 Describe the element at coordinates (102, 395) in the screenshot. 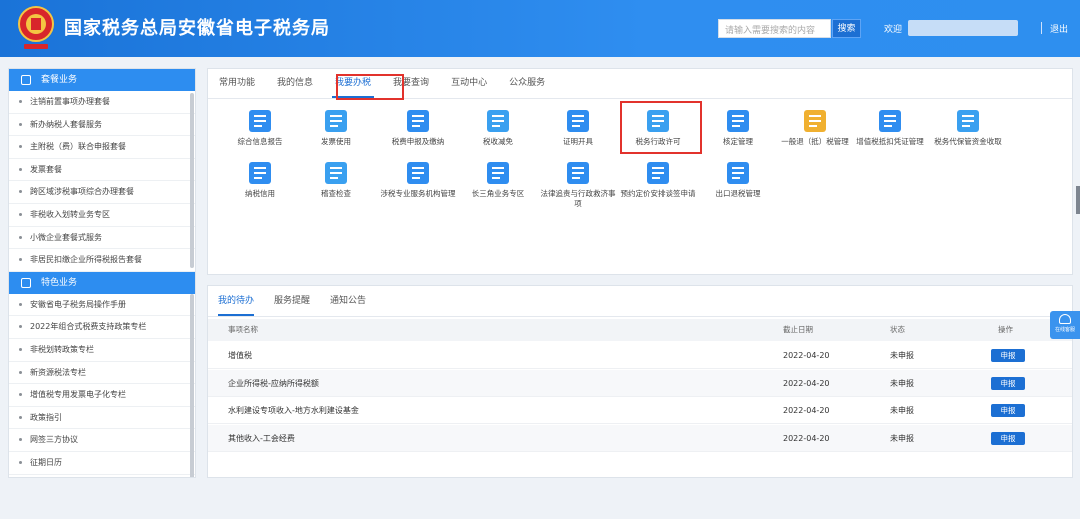

I see `sidebar-featured-item: 增值税专用发票电子化专栏` at that location.